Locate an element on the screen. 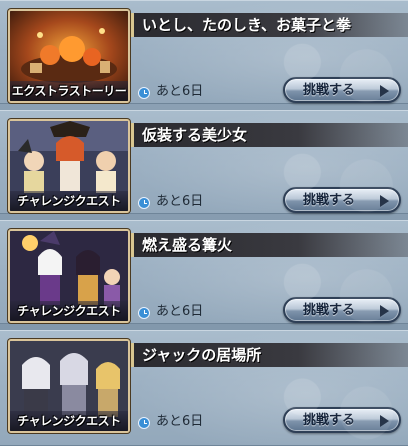 The image size is (408, 446). quest-thumbnail: エクストラストーリー is located at coordinates (69, 56).